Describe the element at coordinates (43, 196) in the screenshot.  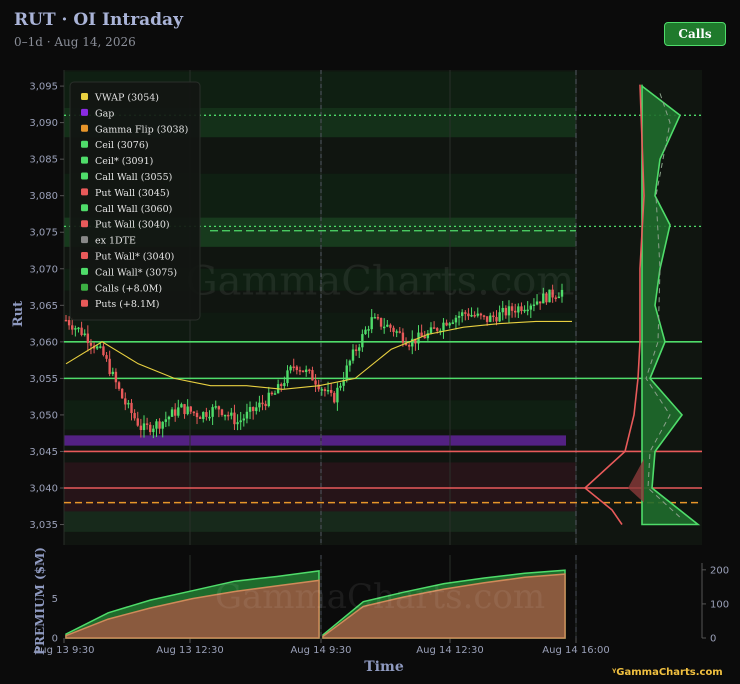
I see `y-tick-label: 3,080` at that location.